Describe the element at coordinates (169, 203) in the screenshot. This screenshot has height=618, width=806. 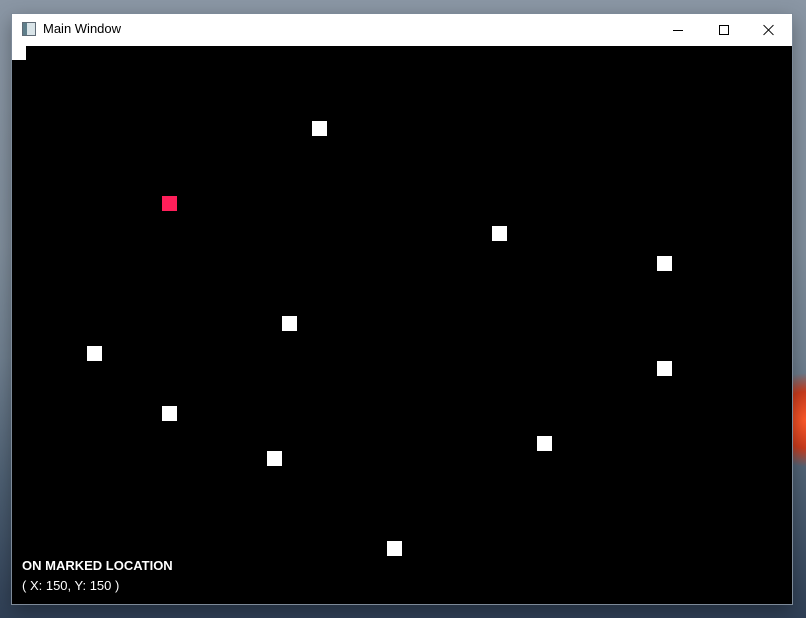
I see `highlight-marker` at that location.